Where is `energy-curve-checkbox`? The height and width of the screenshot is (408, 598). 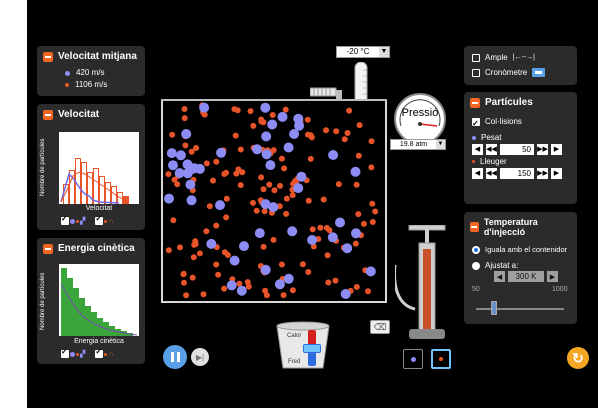 energy-curve-checkbox is located at coordinates (99, 352).